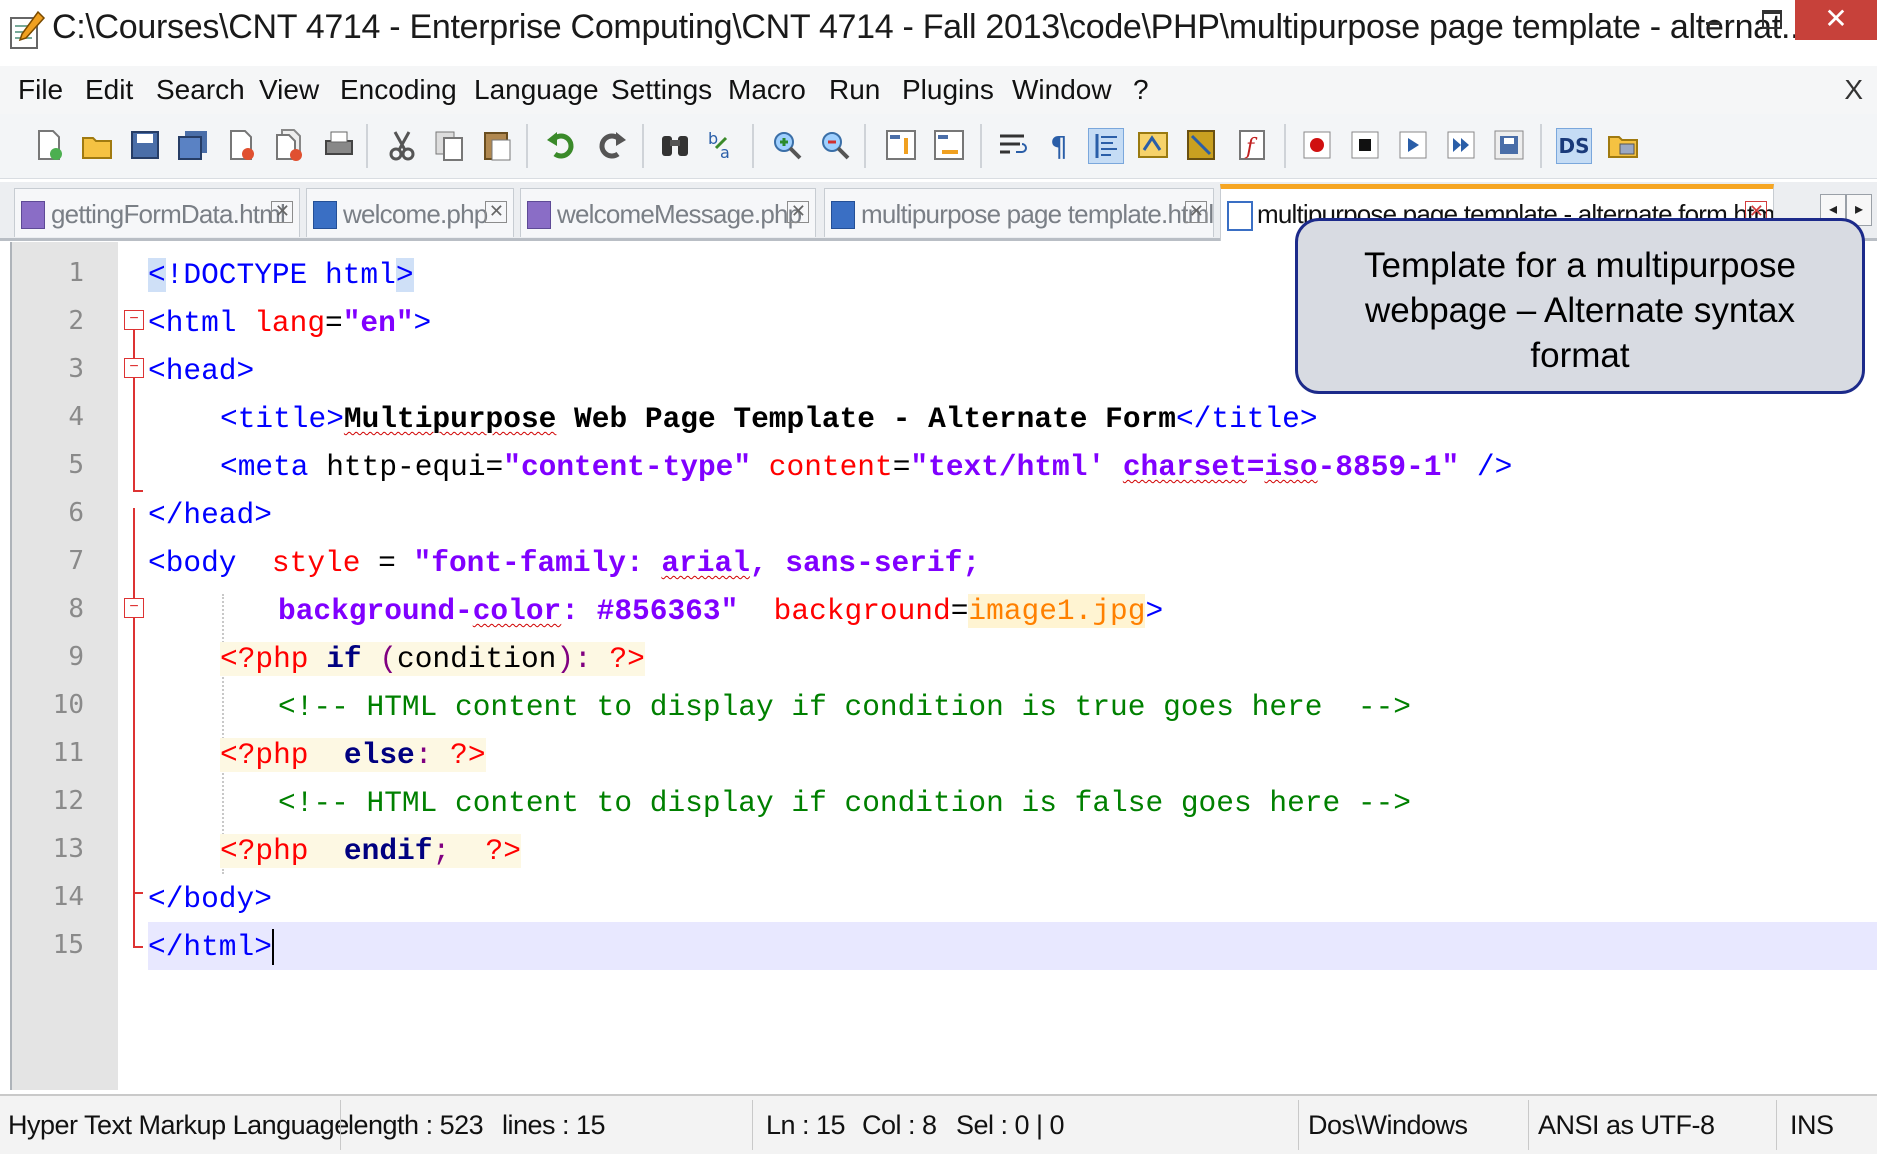 The height and width of the screenshot is (1154, 1877). I want to click on print-icon, so click(339, 145).